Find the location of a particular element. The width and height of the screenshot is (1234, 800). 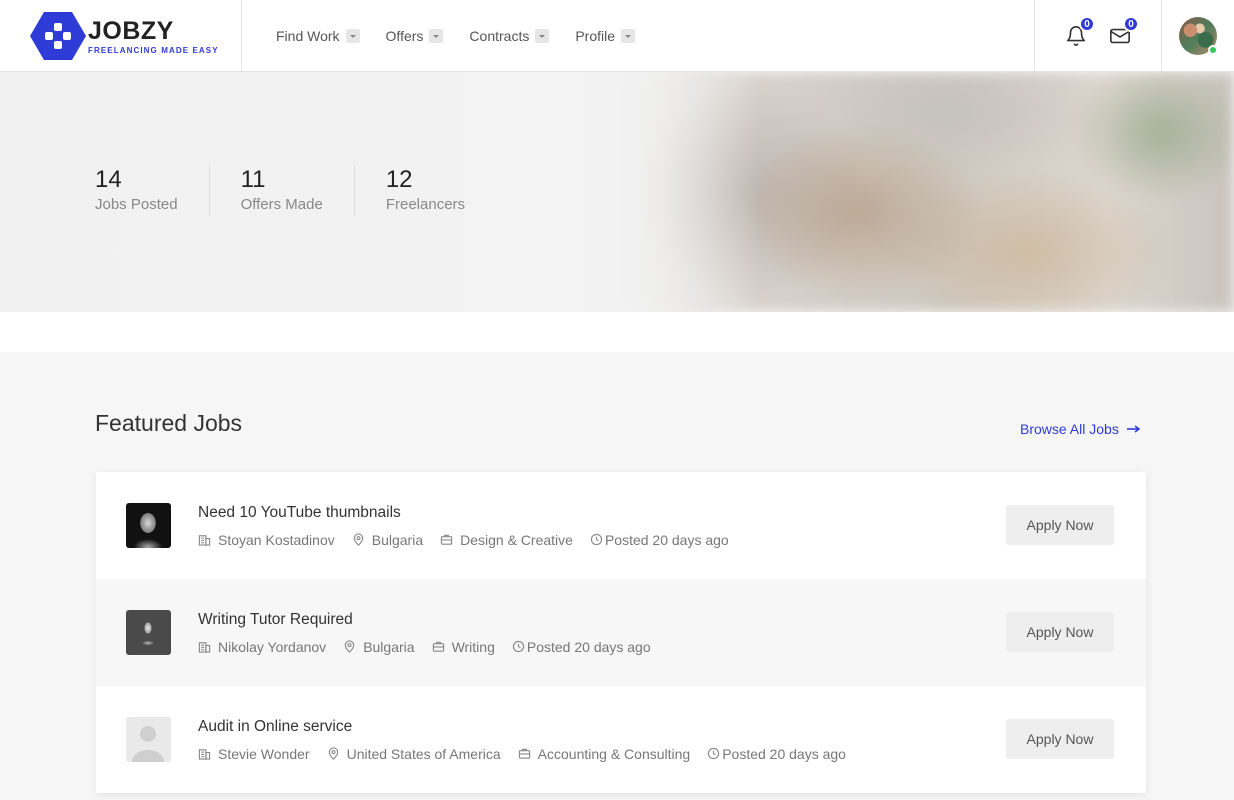

browse-link-label: Browse All Jobs is located at coordinates (1069, 429).